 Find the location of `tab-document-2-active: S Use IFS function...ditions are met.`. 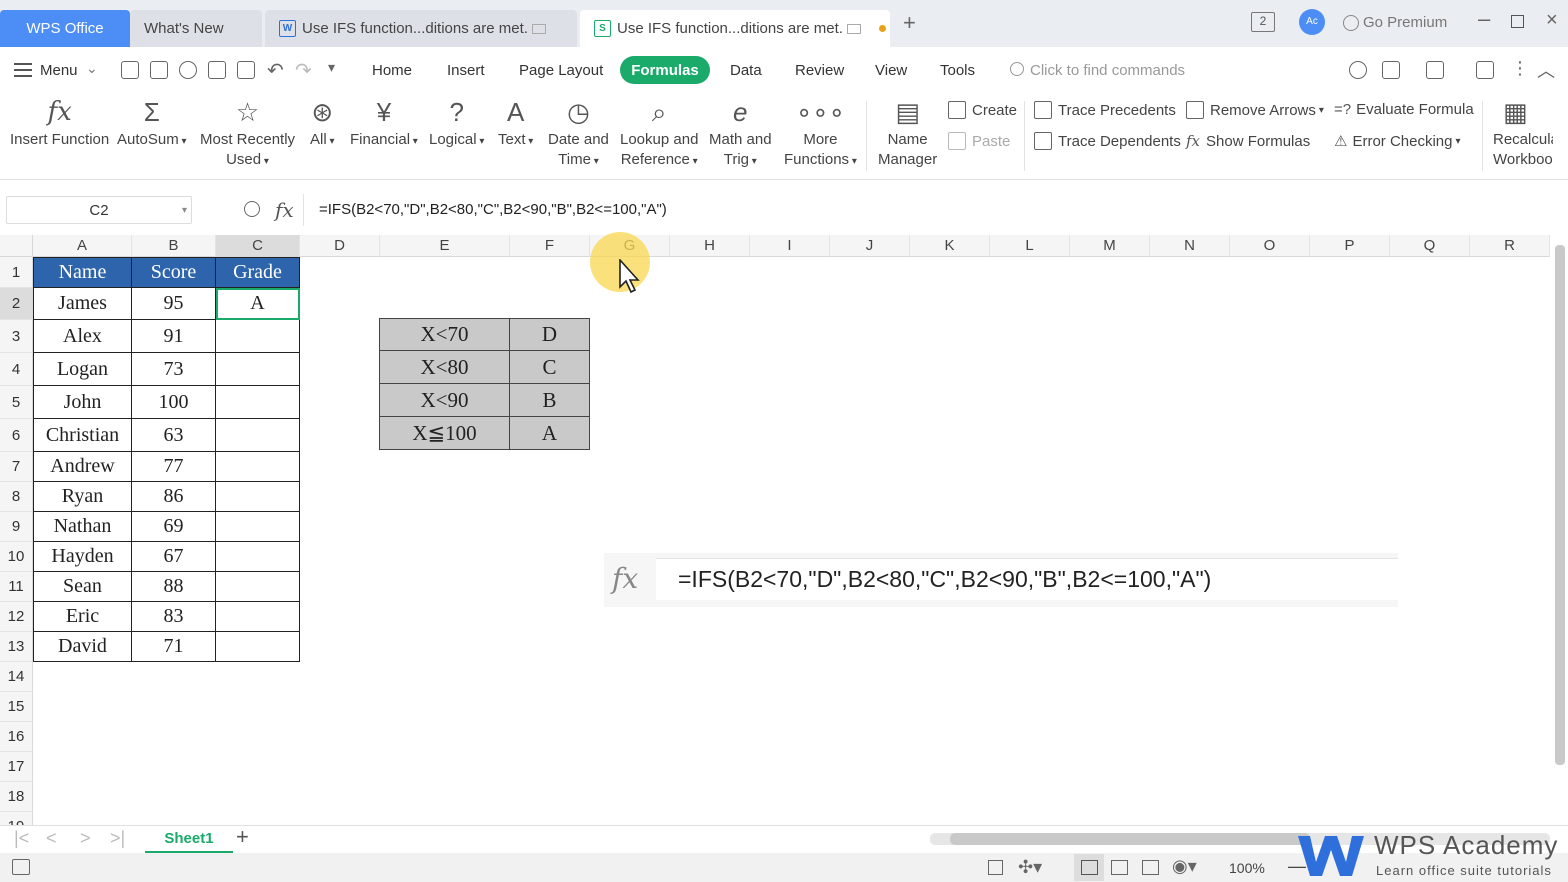

tab-document-2-active: S Use IFS function...ditions are met. is located at coordinates (735, 28).